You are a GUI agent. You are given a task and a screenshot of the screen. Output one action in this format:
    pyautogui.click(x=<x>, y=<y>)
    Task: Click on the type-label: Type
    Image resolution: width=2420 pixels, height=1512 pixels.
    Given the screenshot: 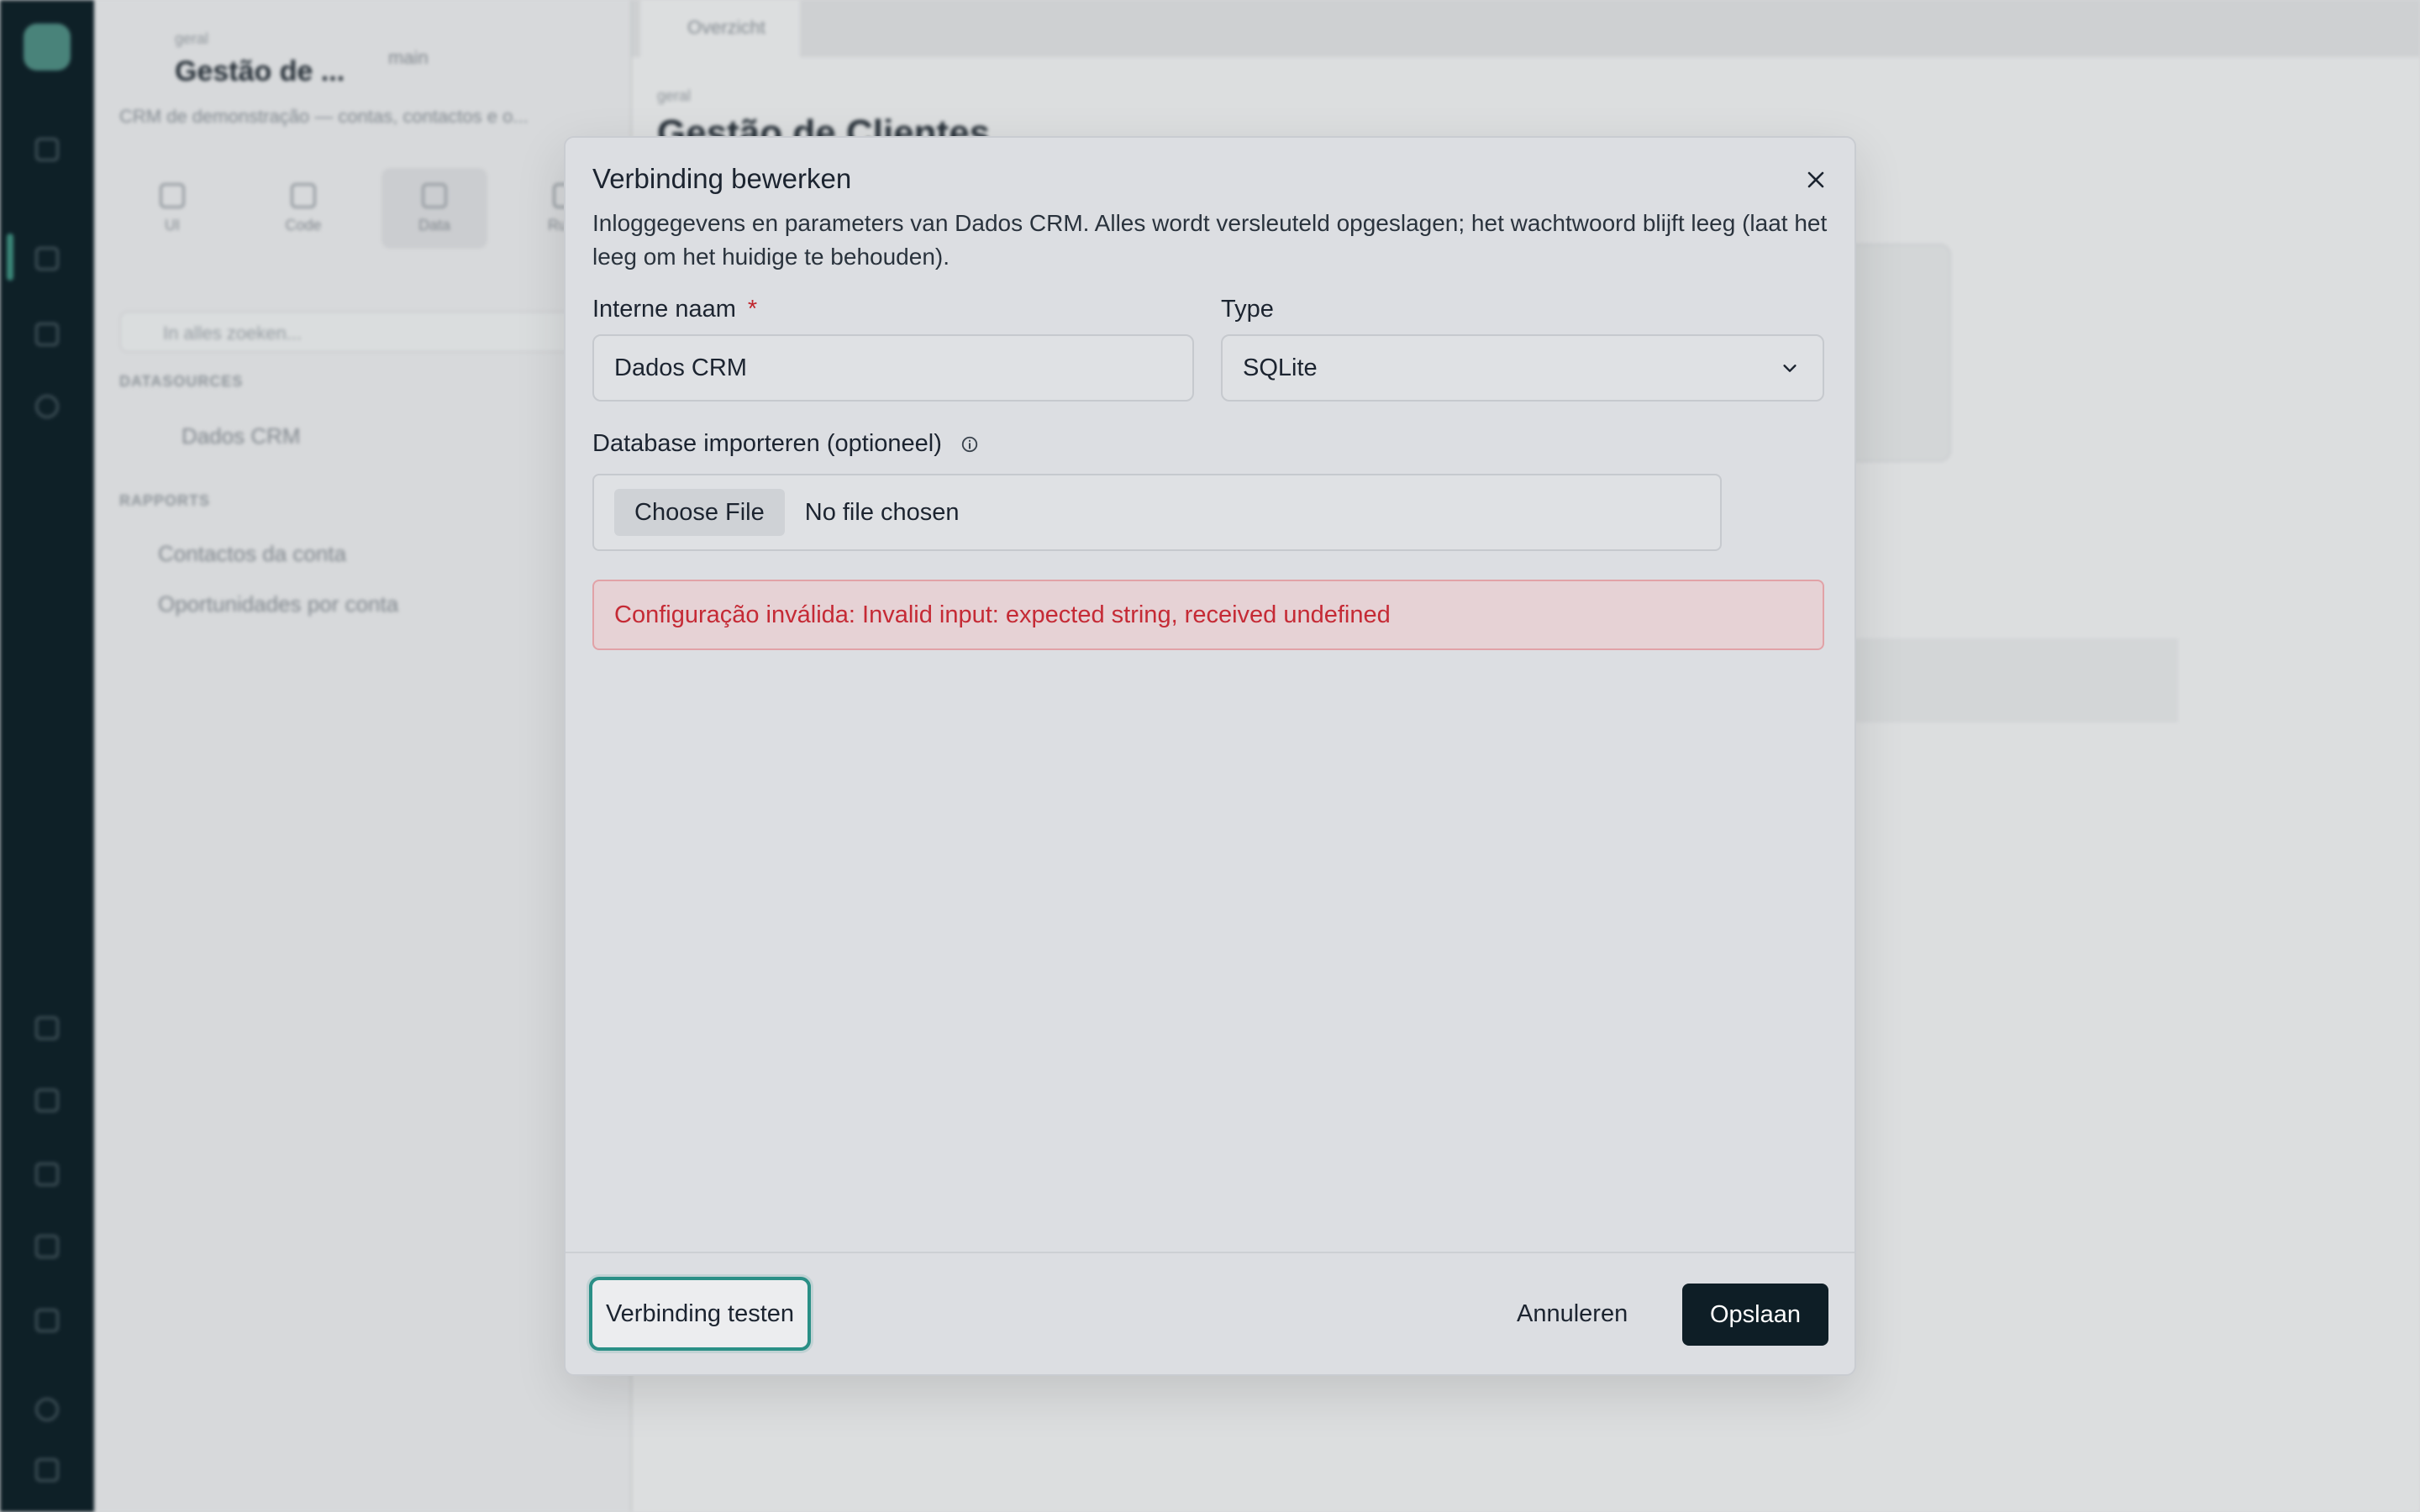 What is the action you would take?
    pyautogui.click(x=1247, y=309)
    